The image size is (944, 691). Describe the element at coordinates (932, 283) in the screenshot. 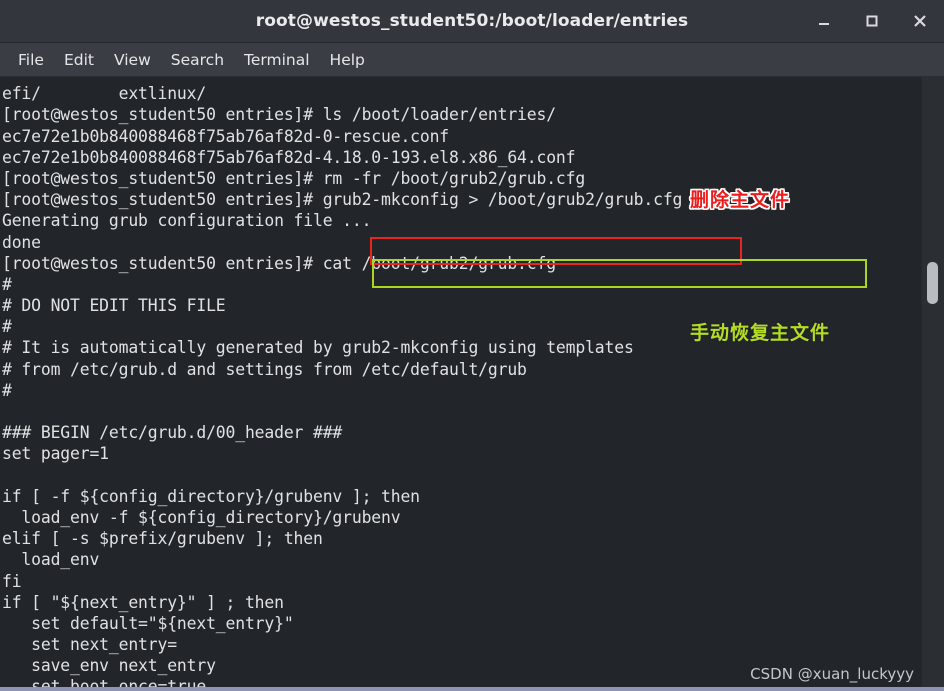

I see `scrollbar-thumb` at that location.